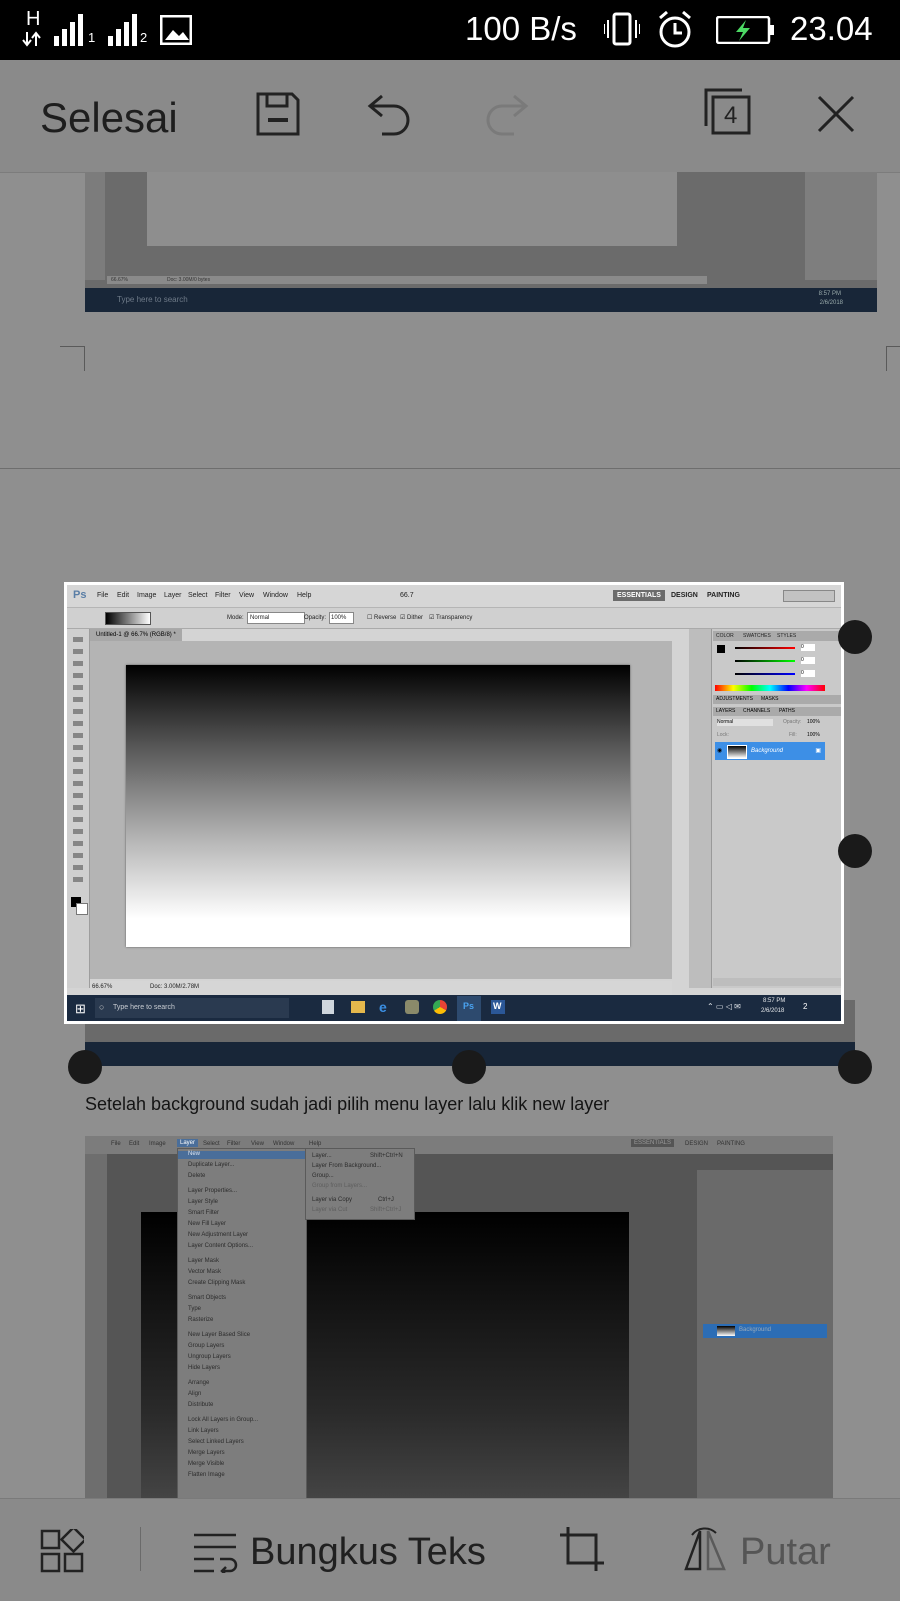 The width and height of the screenshot is (900, 1601). What do you see at coordinates (381, 617) in the screenshot?
I see `reverse-checkbox: ☐ Reverse` at bounding box center [381, 617].